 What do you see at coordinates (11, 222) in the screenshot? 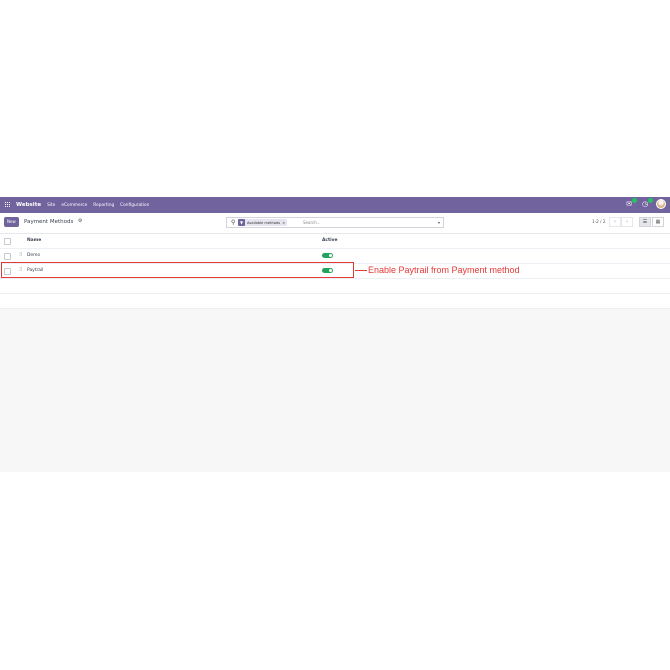
I see `new-button: New` at bounding box center [11, 222].